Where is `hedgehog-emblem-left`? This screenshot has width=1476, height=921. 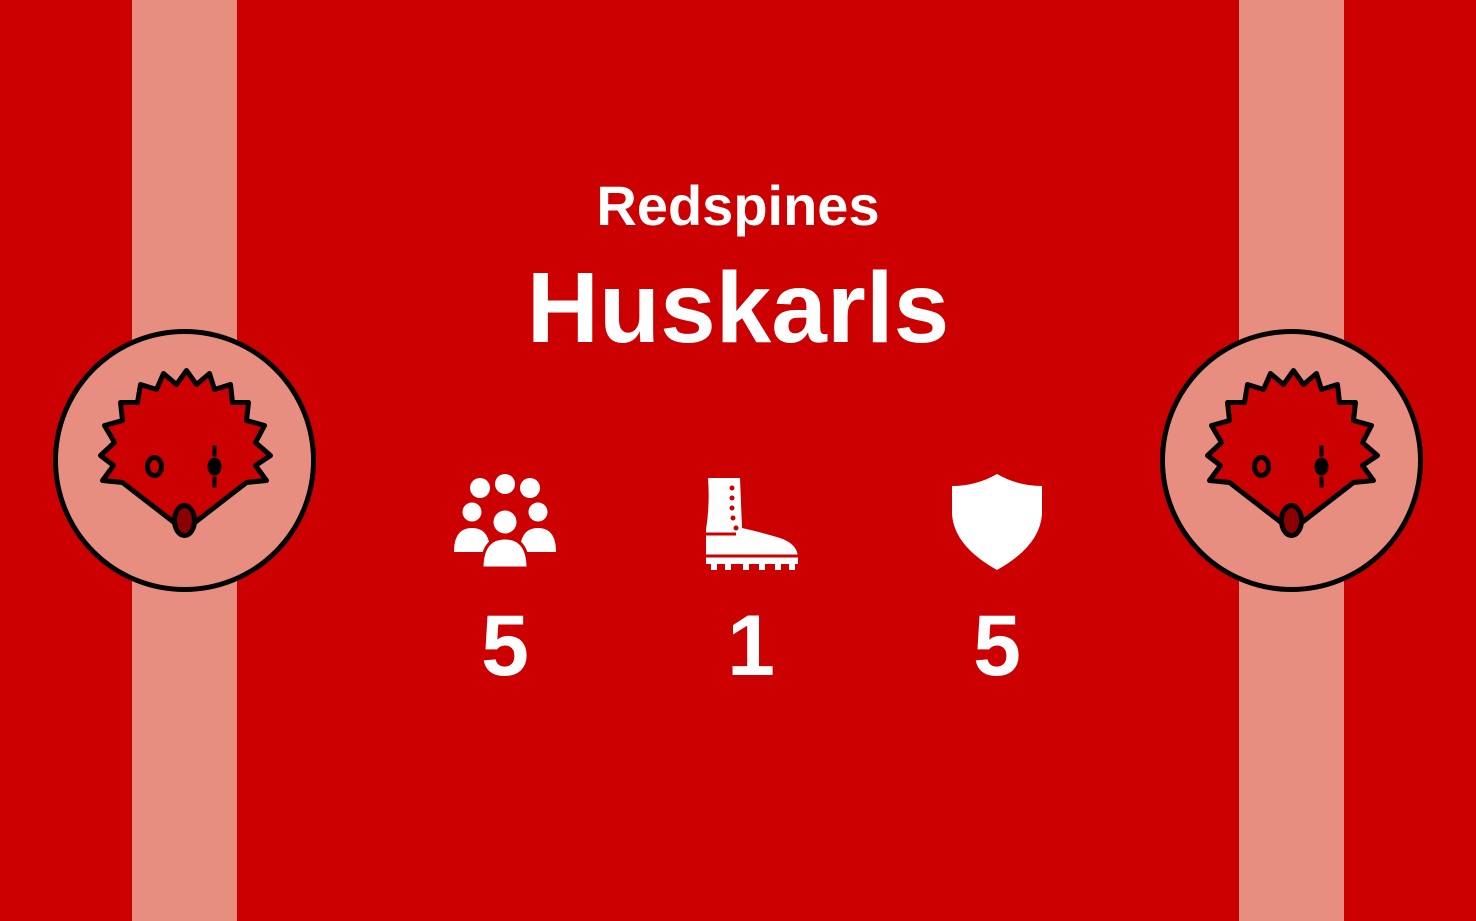
hedgehog-emblem-left is located at coordinates (184, 460).